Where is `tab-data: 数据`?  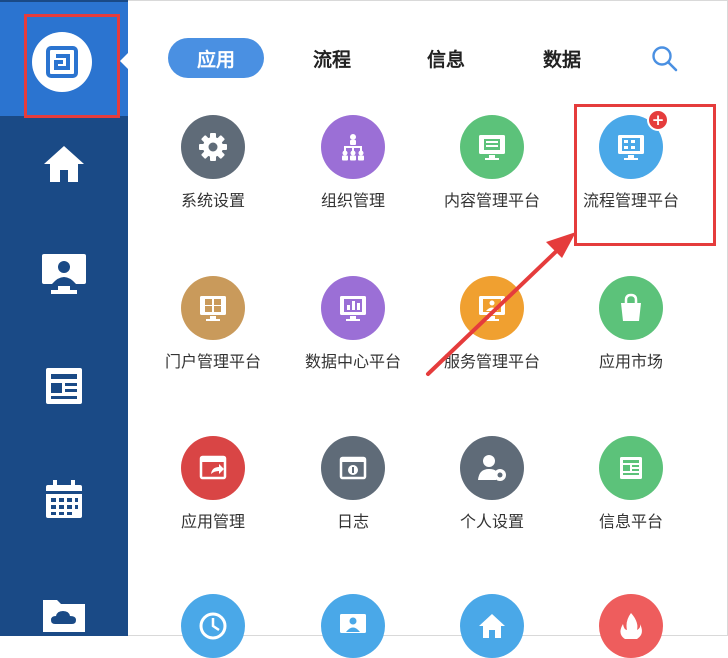 tab-data: 数据 is located at coordinates (562, 58).